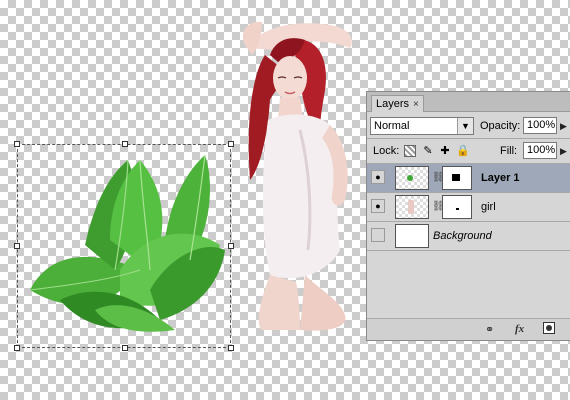  I want to click on layer-name: Background, so click(462, 236).